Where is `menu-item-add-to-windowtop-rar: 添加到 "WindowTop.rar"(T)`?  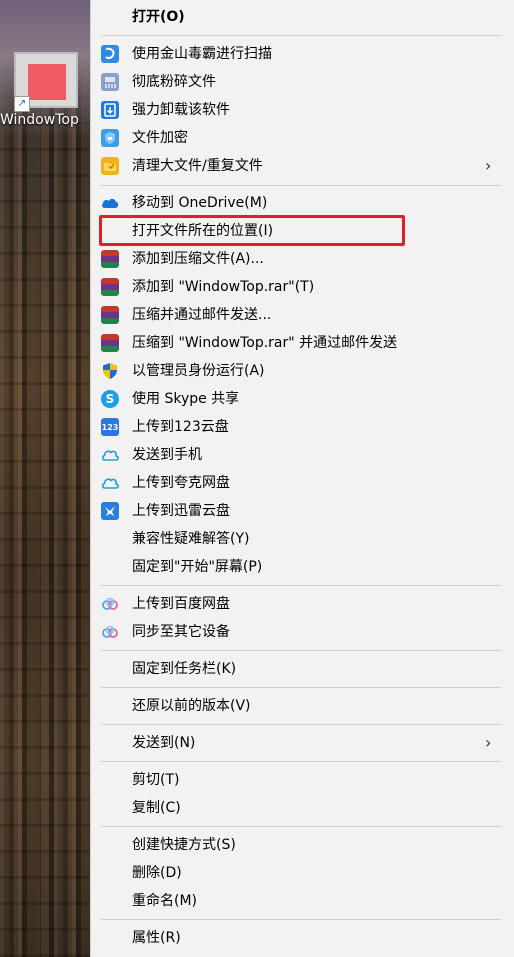
menu-item-add-to-windowtop-rar: 添加到 "WindowTop.rar"(T) is located at coordinates (302, 287).